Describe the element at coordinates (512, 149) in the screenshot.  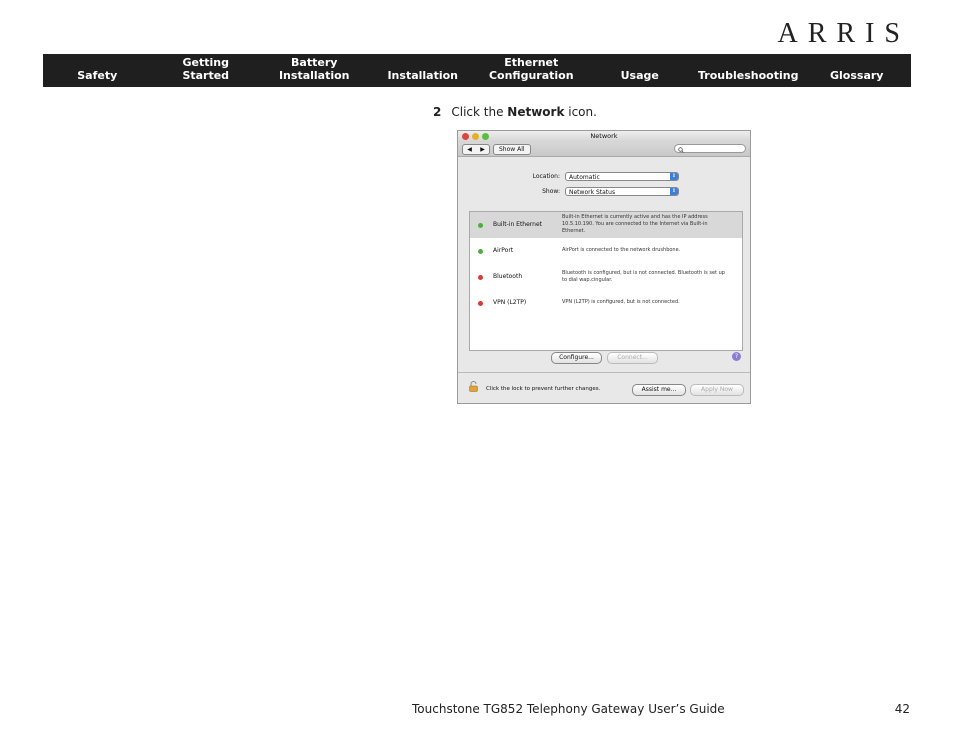
I see `show-all-button: Show All` at that location.